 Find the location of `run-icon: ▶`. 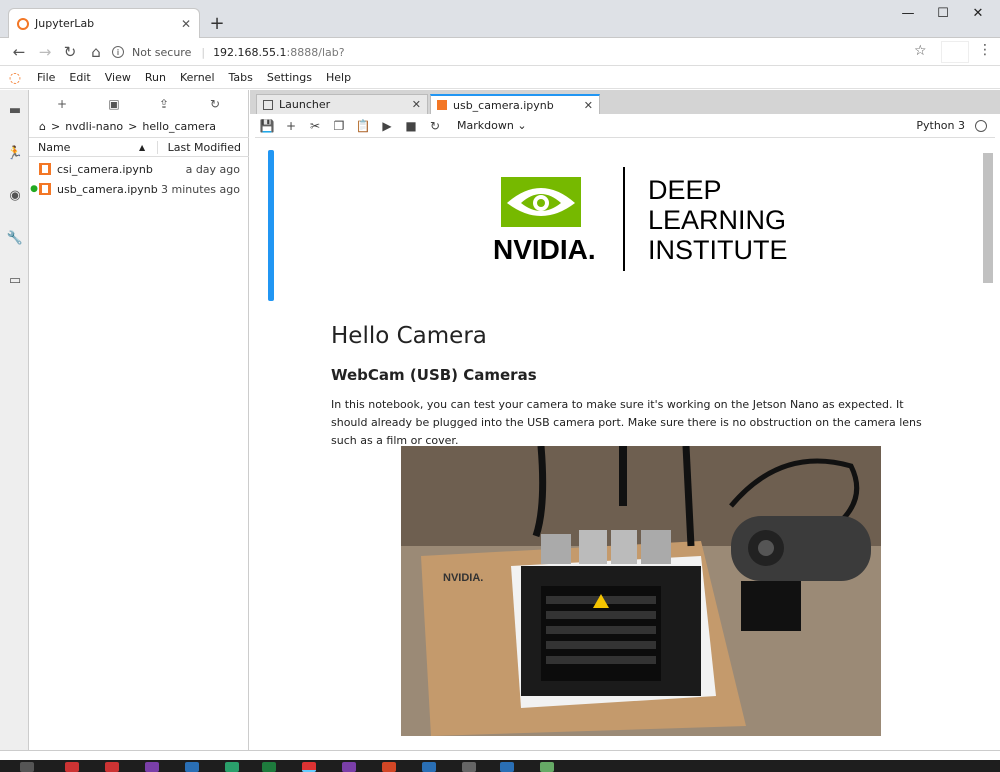

run-icon: ▶ is located at coordinates (387, 126).